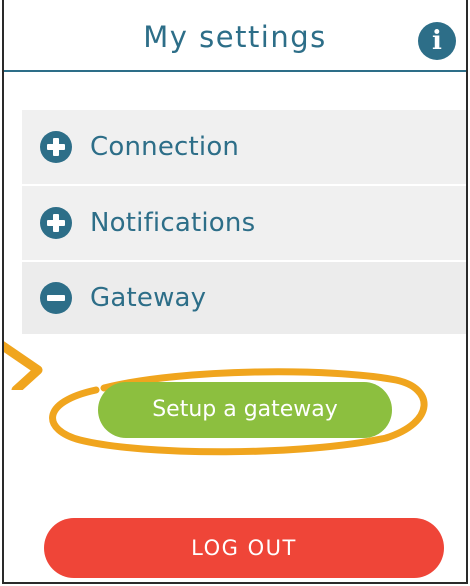 This screenshot has height=586, width=470. I want to click on menu-item-label: Connection, so click(165, 147).